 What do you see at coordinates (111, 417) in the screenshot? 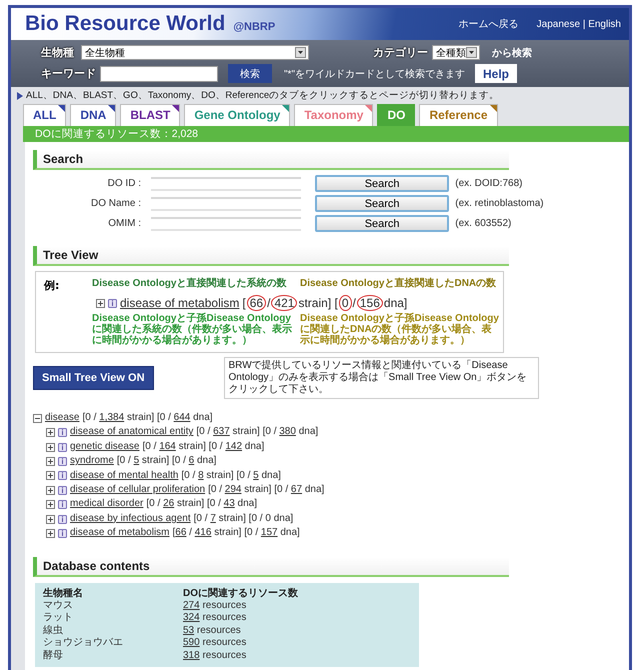
I see `count-link: 1,384` at bounding box center [111, 417].